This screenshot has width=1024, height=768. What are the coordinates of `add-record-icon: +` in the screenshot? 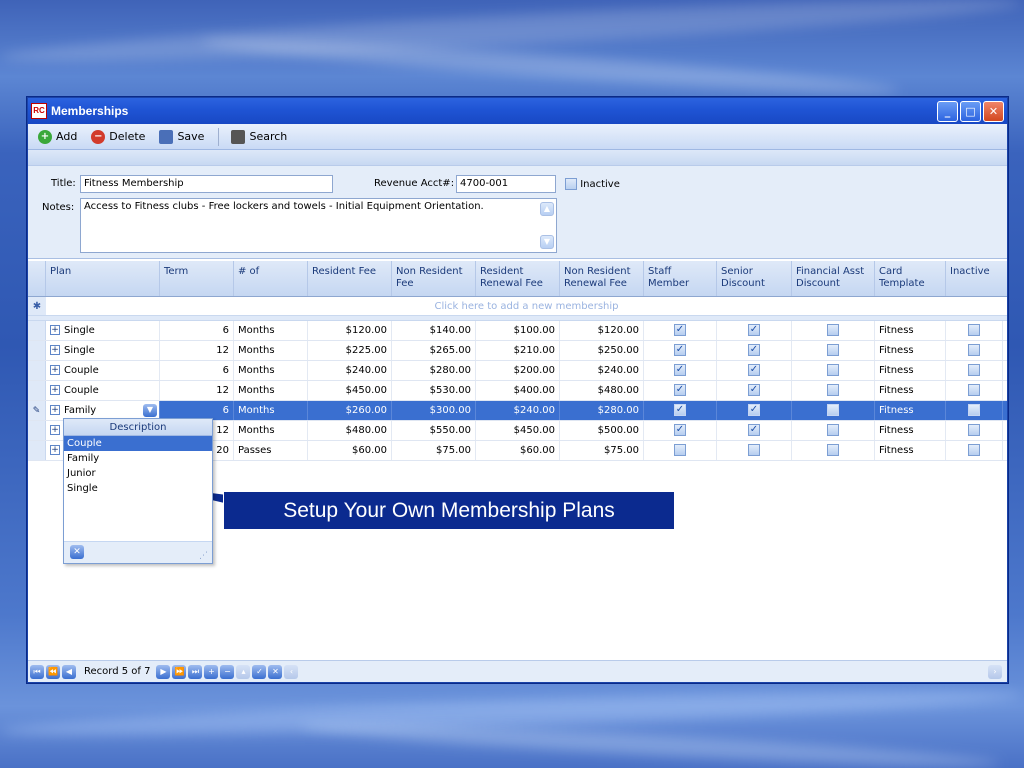 It's located at (211, 671).